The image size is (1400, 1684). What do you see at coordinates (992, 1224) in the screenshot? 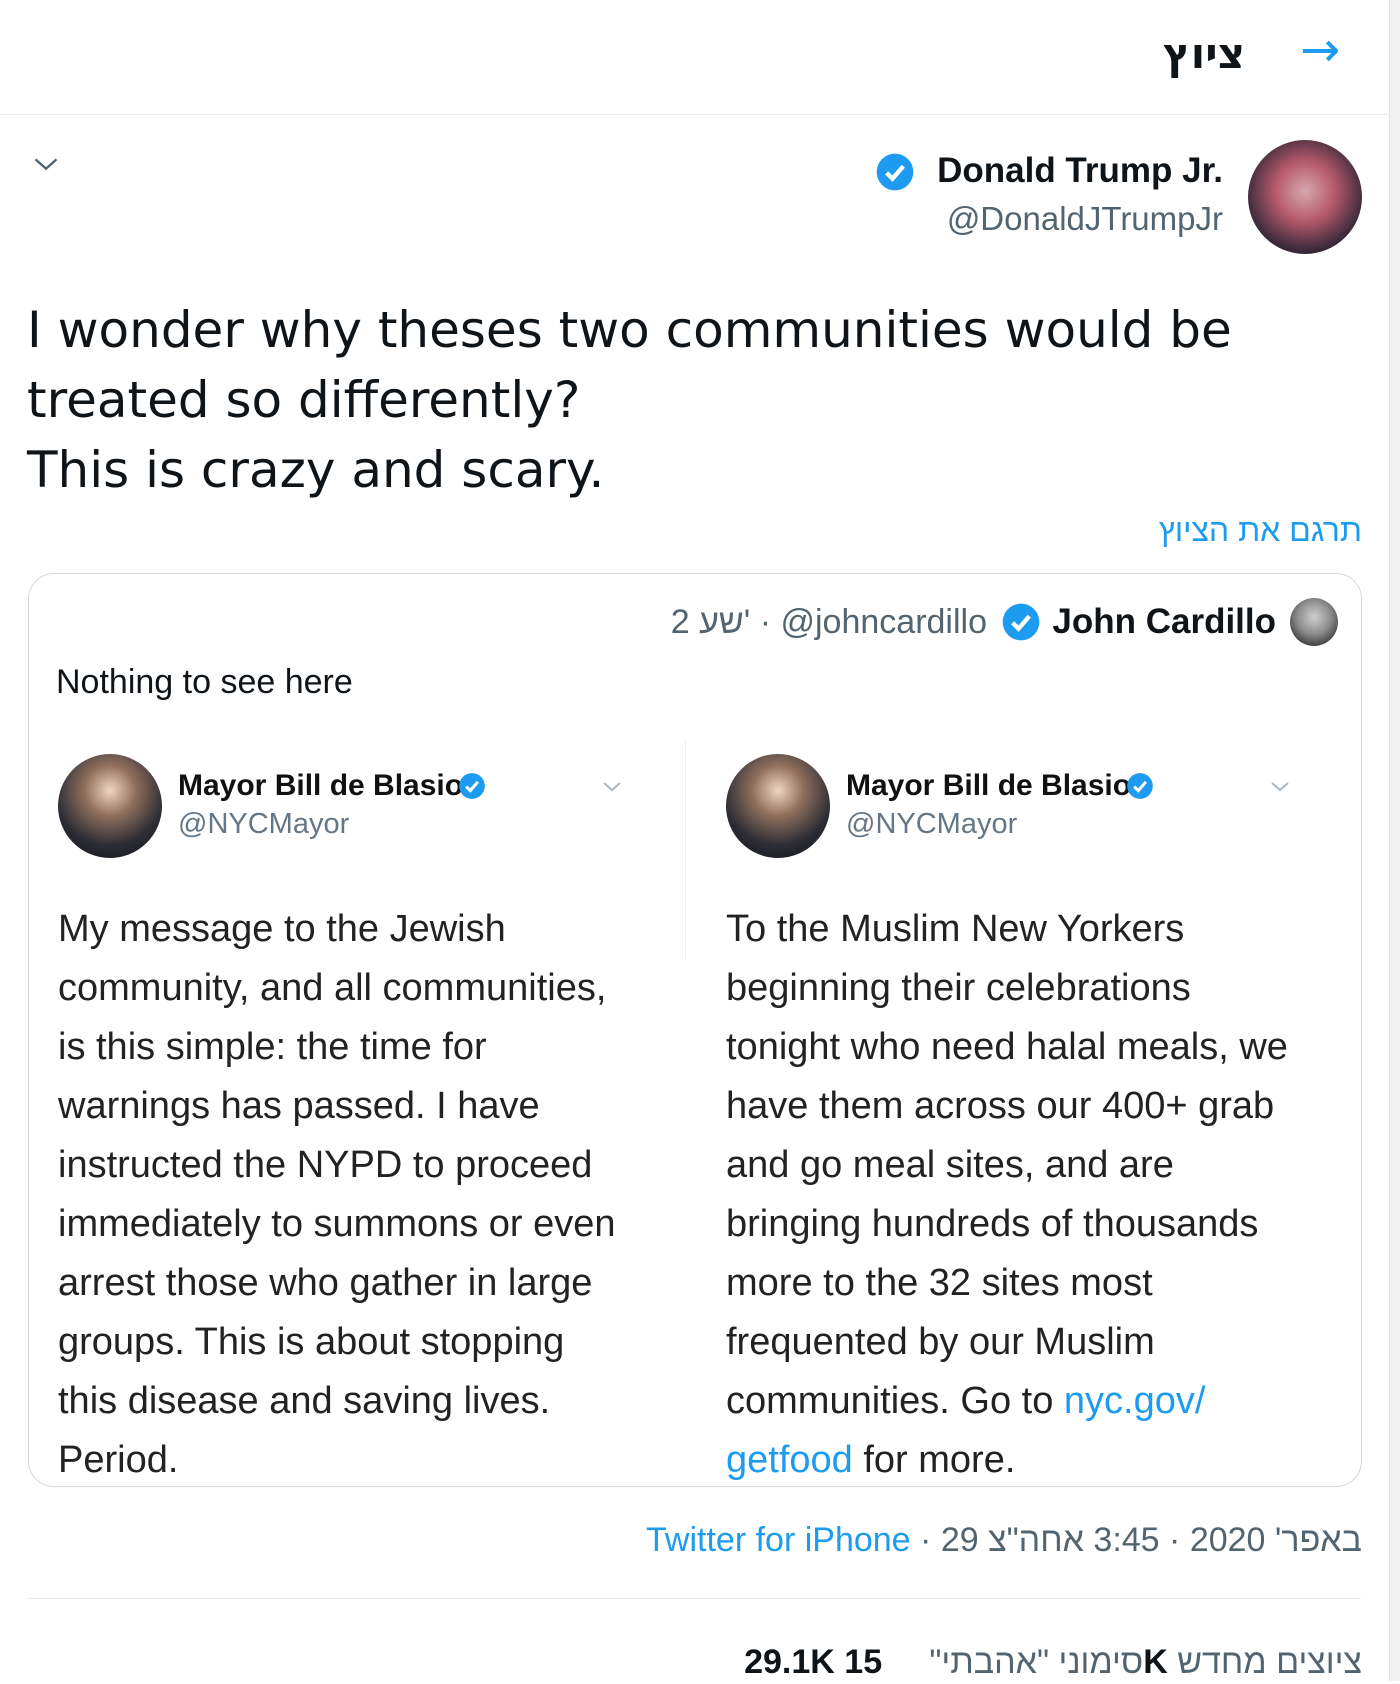
I see `text-line: bringing hundreds of thousands` at bounding box center [992, 1224].